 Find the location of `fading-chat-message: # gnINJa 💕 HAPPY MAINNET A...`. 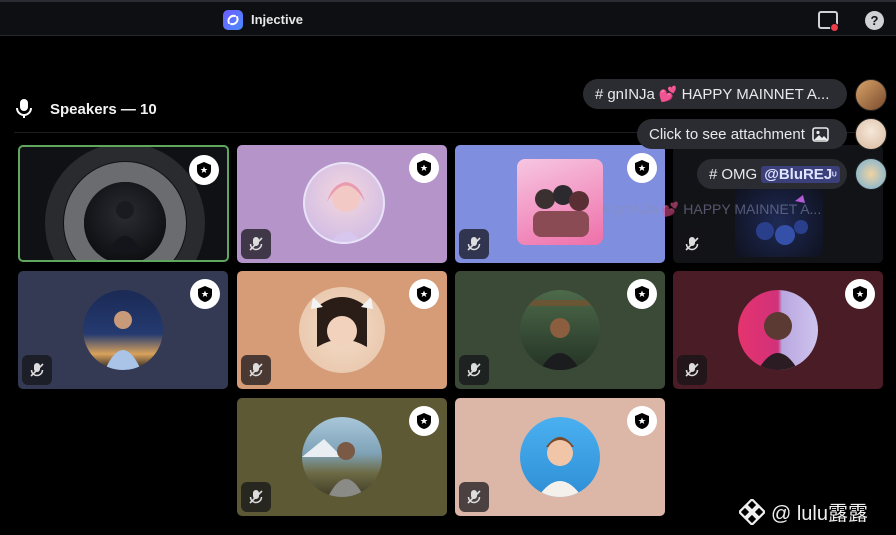

fading-chat-message: # gnINJa 💕 HAPPY MAINNET A... is located at coordinates (712, 209).